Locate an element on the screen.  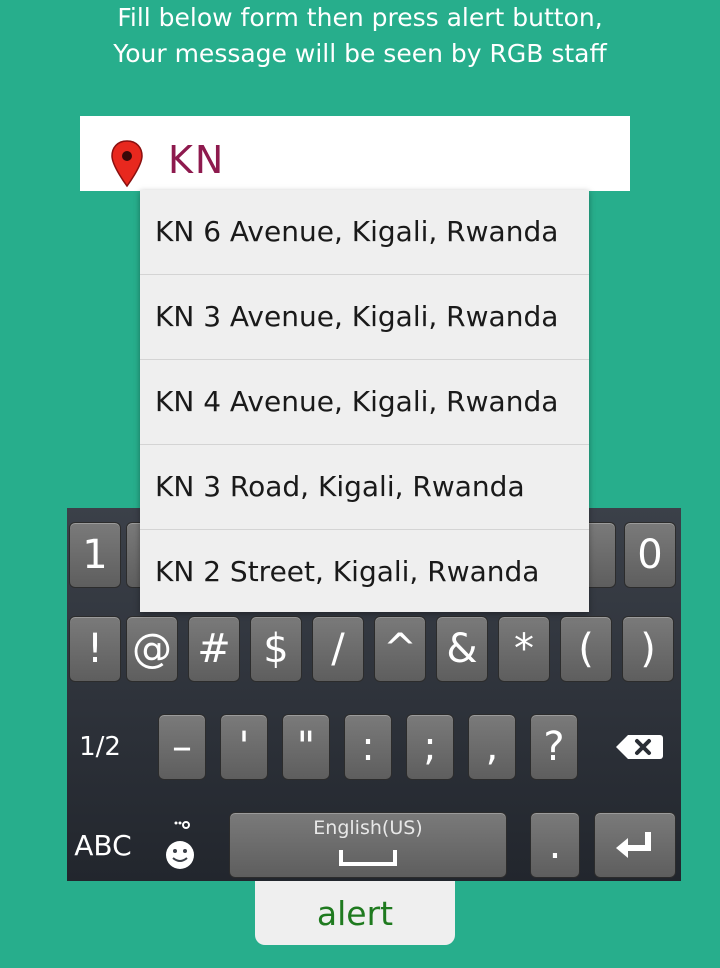
alert-button: alert is located at coordinates (355, 913).